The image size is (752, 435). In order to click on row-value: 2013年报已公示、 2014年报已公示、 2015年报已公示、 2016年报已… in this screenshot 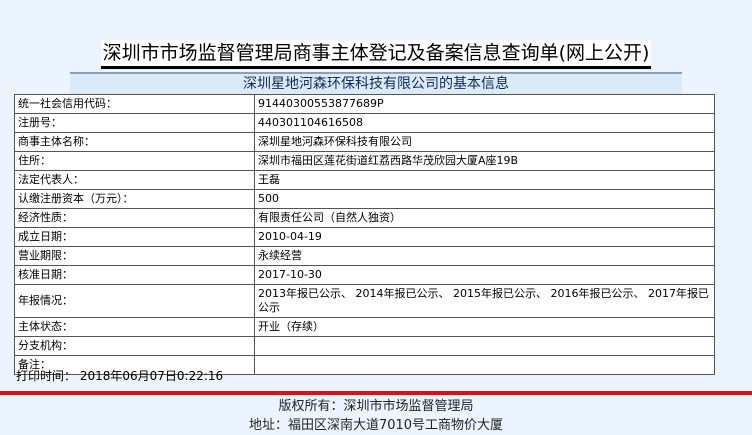, I will do `click(484, 301)`.